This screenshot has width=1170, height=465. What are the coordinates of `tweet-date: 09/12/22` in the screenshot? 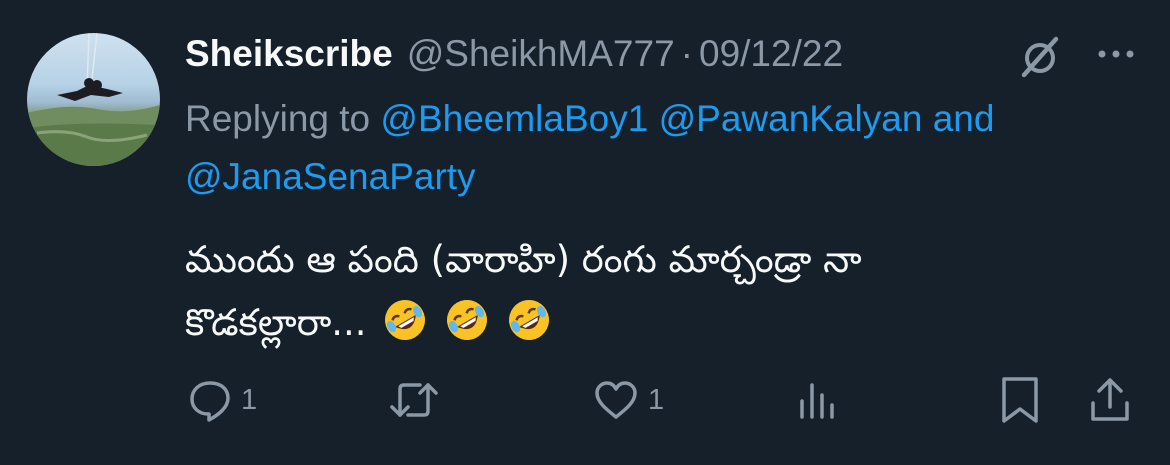 It's located at (771, 54).